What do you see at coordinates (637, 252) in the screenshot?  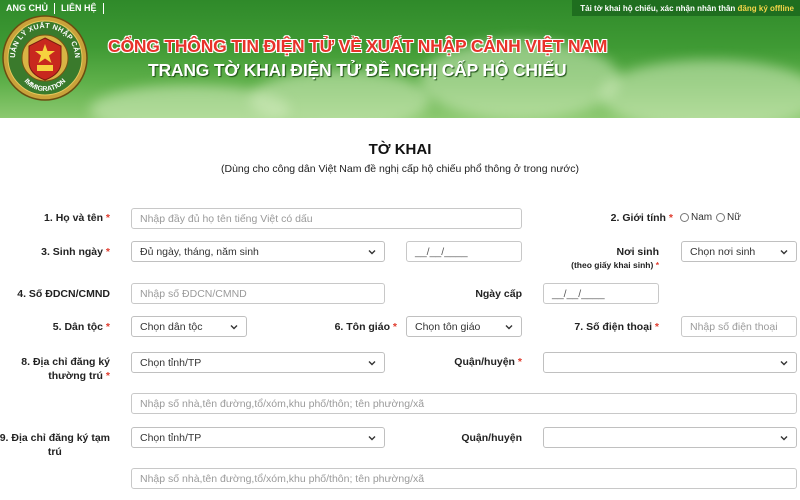 I see `birthplace-label: Nơi sinh` at bounding box center [637, 252].